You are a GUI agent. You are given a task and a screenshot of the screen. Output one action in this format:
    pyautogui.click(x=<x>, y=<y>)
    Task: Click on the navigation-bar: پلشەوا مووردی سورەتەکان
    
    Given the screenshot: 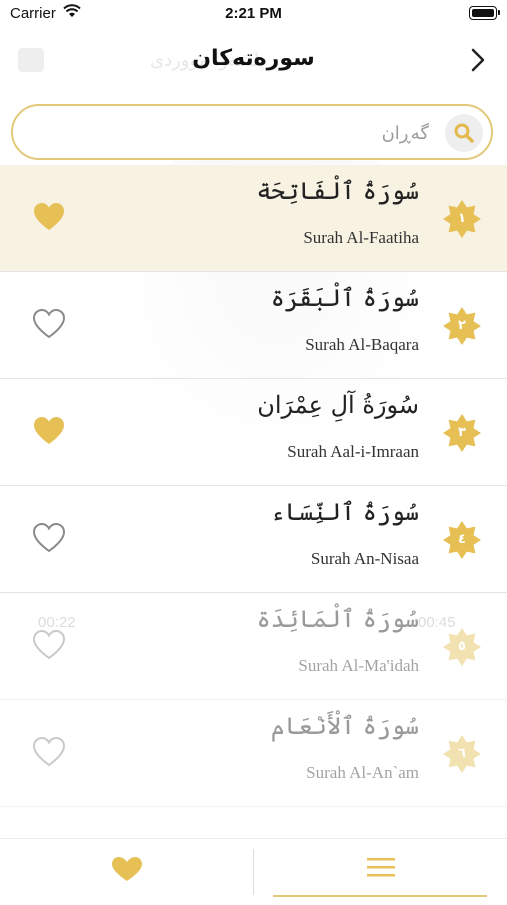 What is the action you would take?
    pyautogui.click(x=253, y=60)
    